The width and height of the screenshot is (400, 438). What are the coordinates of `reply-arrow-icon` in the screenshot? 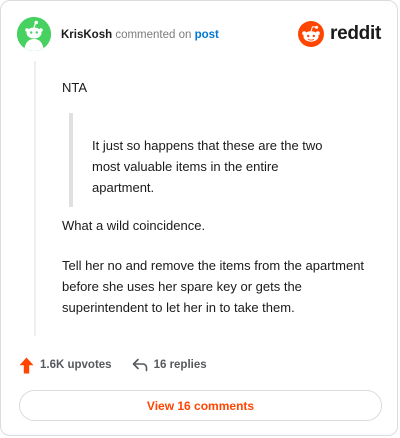 It's located at (139, 365).